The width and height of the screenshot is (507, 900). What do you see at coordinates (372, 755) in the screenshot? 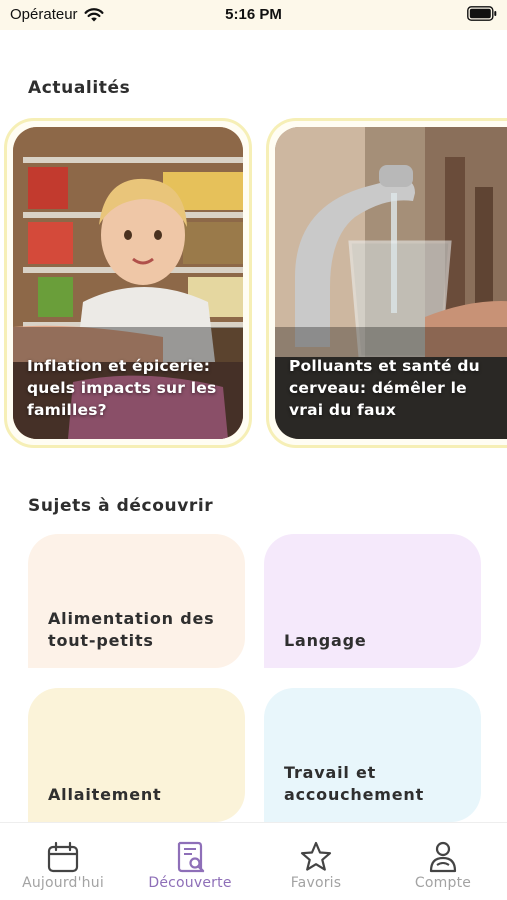
I see `topic-card-travail: Travail et accouchement` at bounding box center [372, 755].